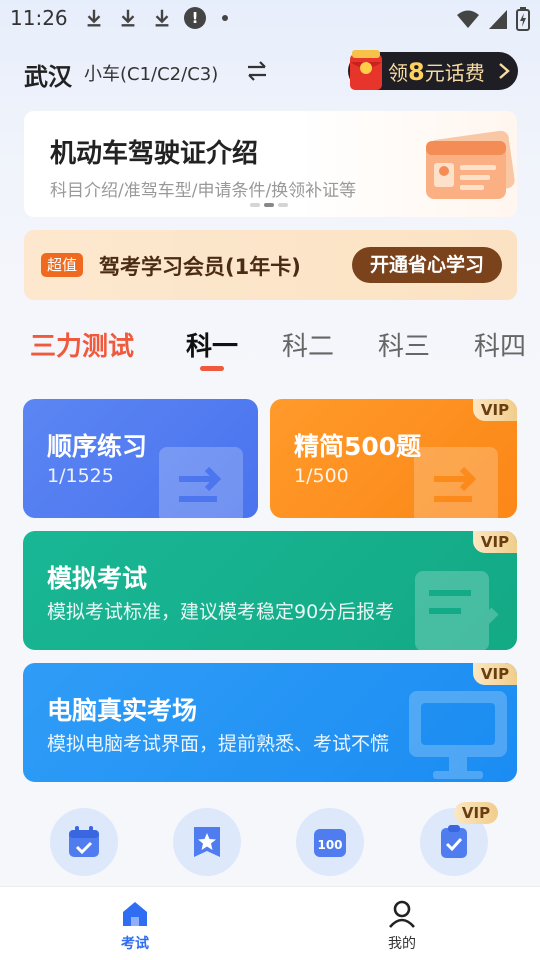 This screenshot has width=540, height=960. Describe the element at coordinates (404, 344) in the screenshot. I see `tab-subject-three: 科三` at that location.